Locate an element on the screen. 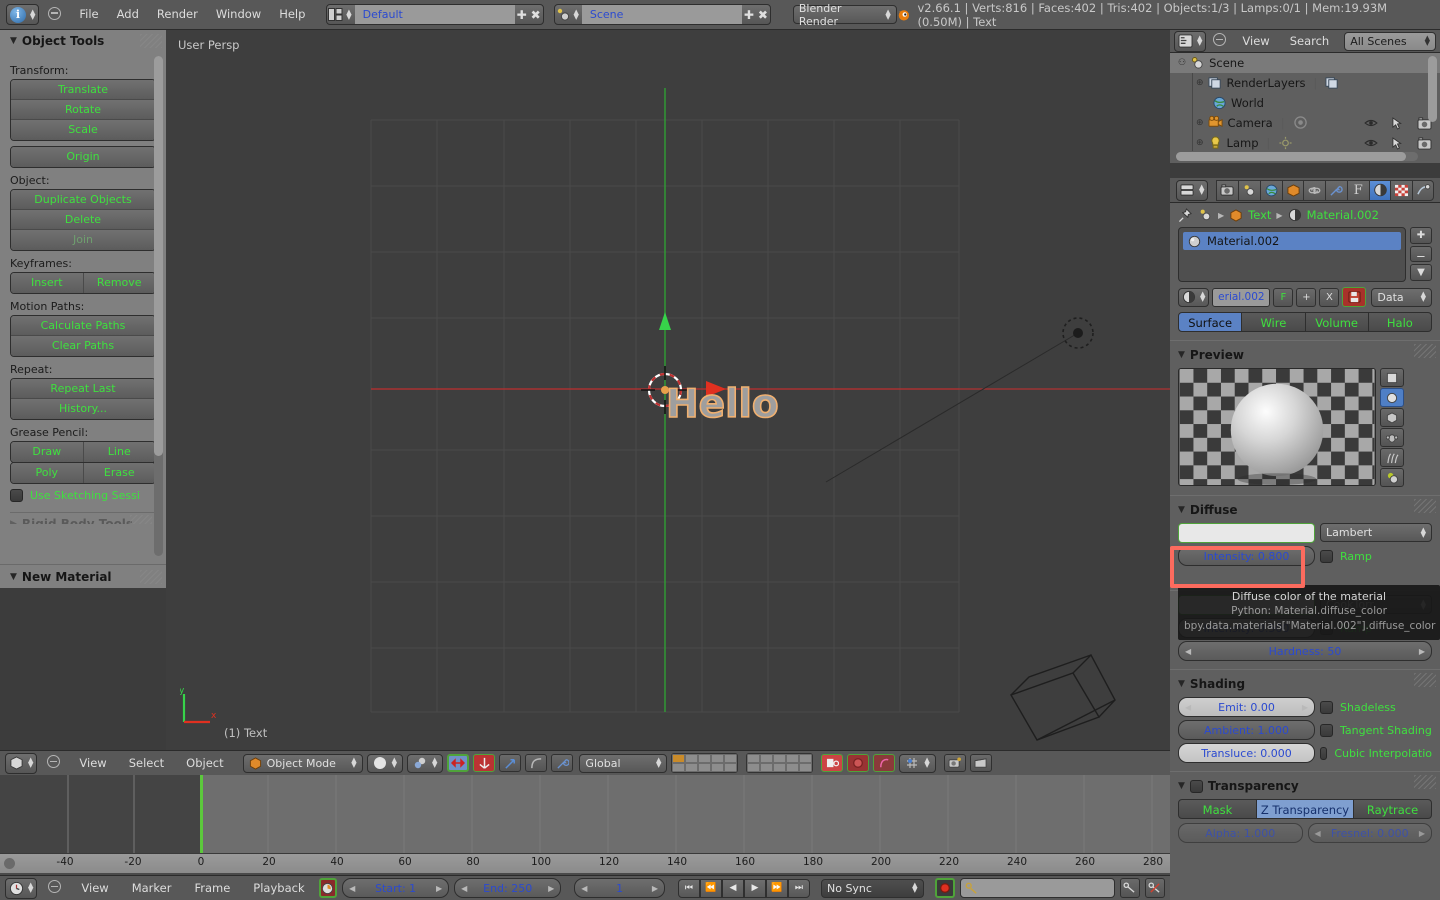 The image size is (1440, 900). scale-button: Scale is located at coordinates (83, 130).